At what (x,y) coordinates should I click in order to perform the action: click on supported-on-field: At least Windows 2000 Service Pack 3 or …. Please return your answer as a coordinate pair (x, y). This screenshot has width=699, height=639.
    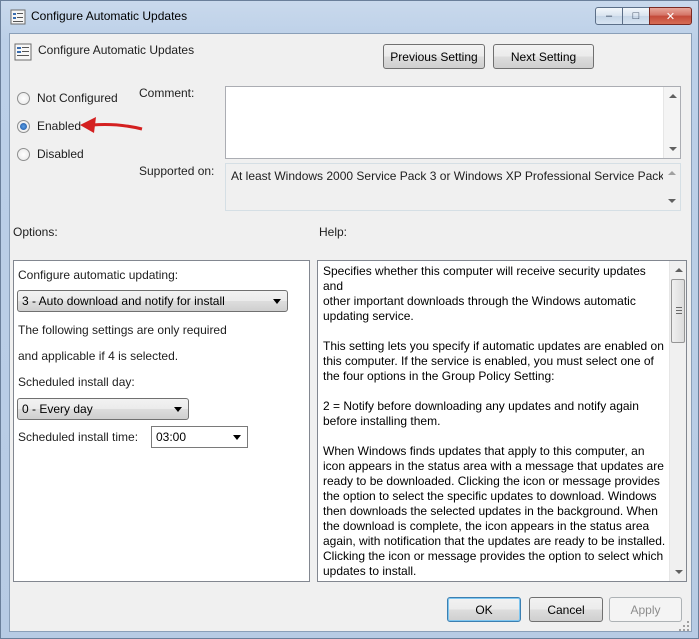
    Looking at the image, I should click on (453, 187).